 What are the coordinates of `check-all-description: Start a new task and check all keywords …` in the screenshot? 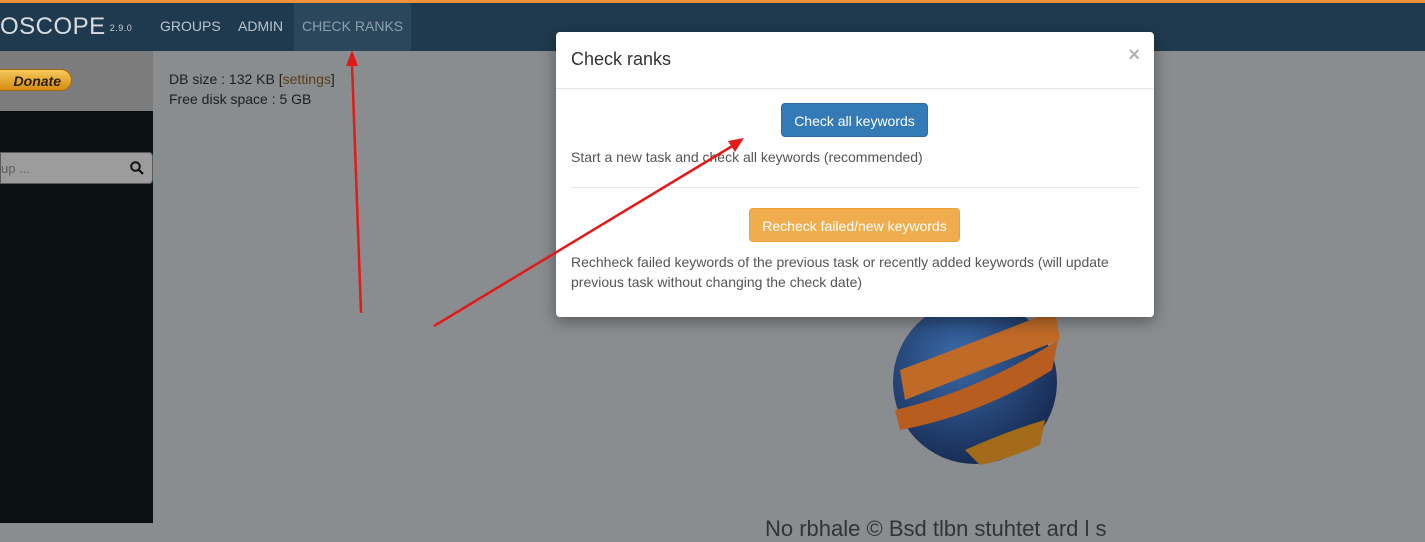 It's located at (747, 157).